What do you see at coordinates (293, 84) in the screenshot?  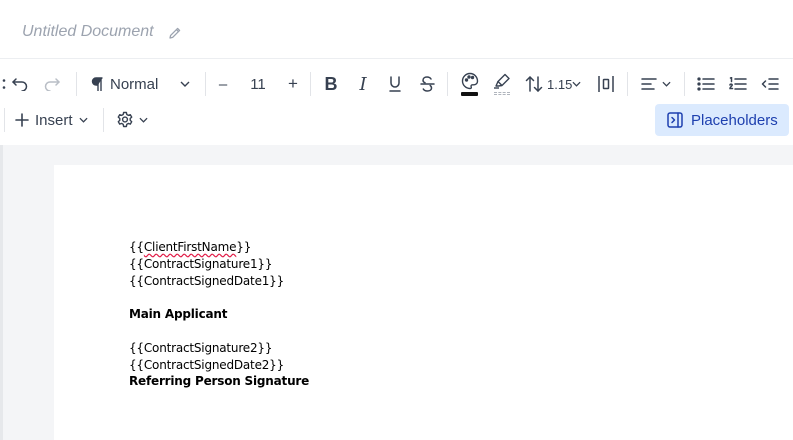 I see `increase-font-button: +` at bounding box center [293, 84].